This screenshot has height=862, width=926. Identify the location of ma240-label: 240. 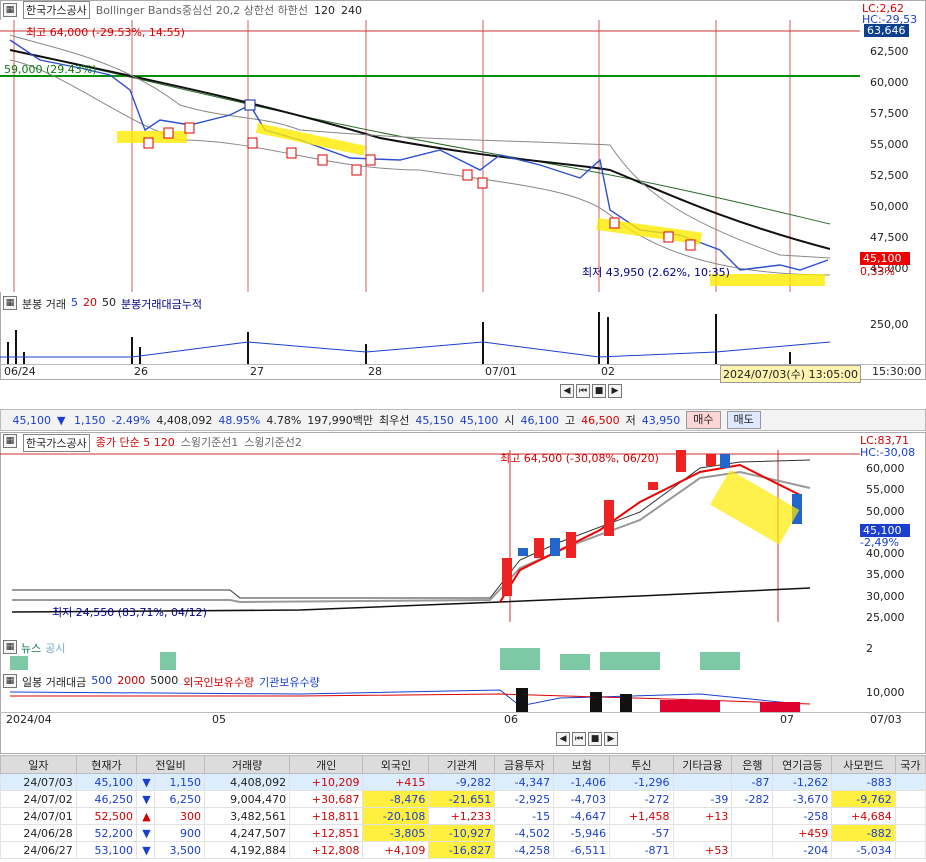
(351, 10).